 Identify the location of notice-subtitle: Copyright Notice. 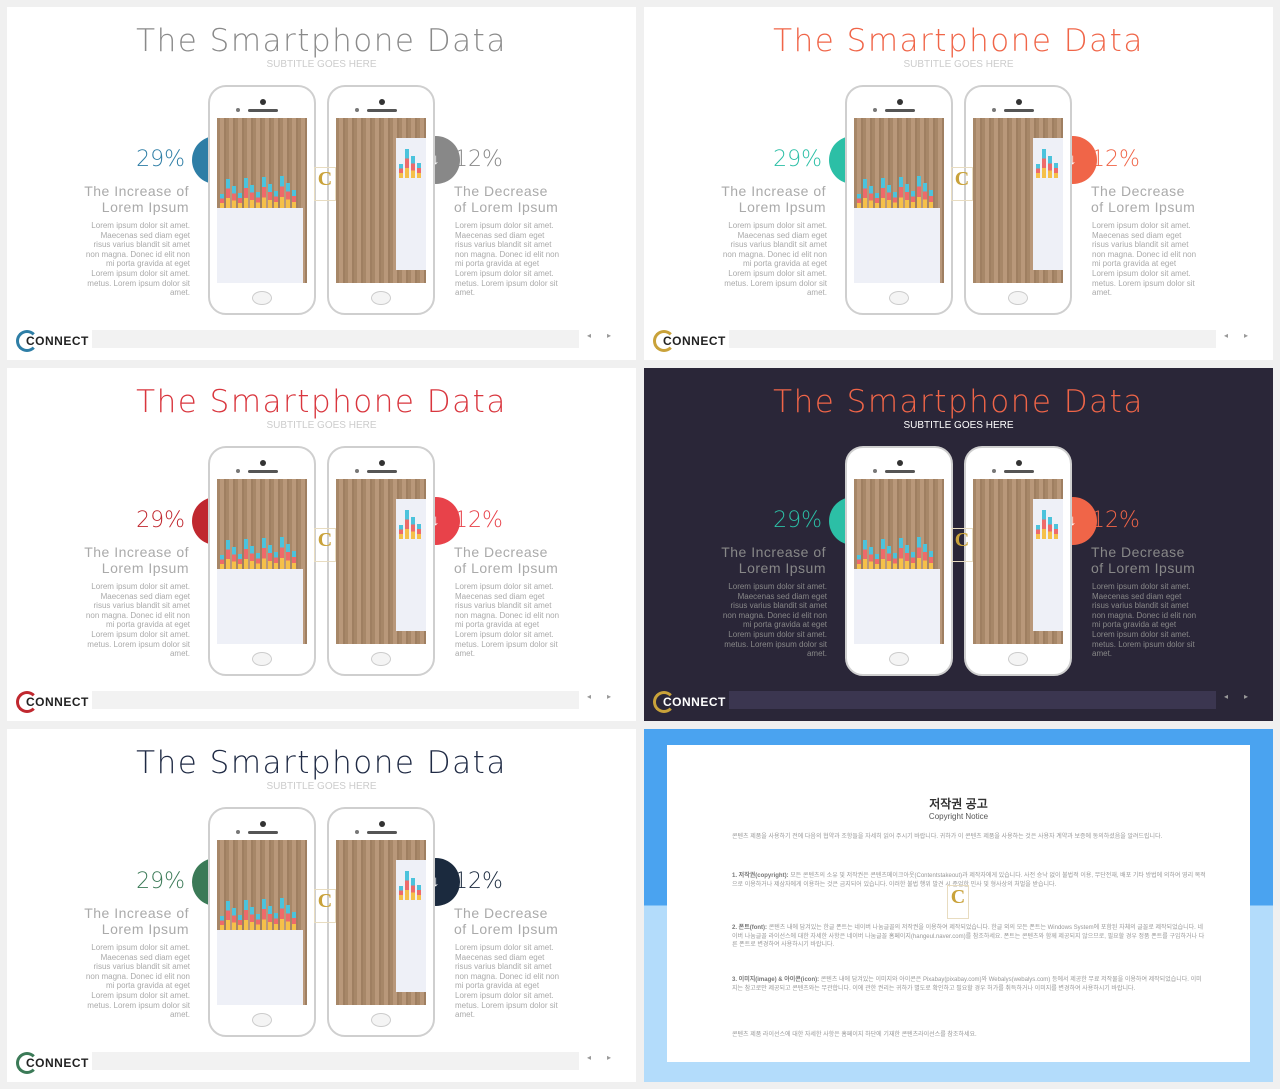
(958, 816).